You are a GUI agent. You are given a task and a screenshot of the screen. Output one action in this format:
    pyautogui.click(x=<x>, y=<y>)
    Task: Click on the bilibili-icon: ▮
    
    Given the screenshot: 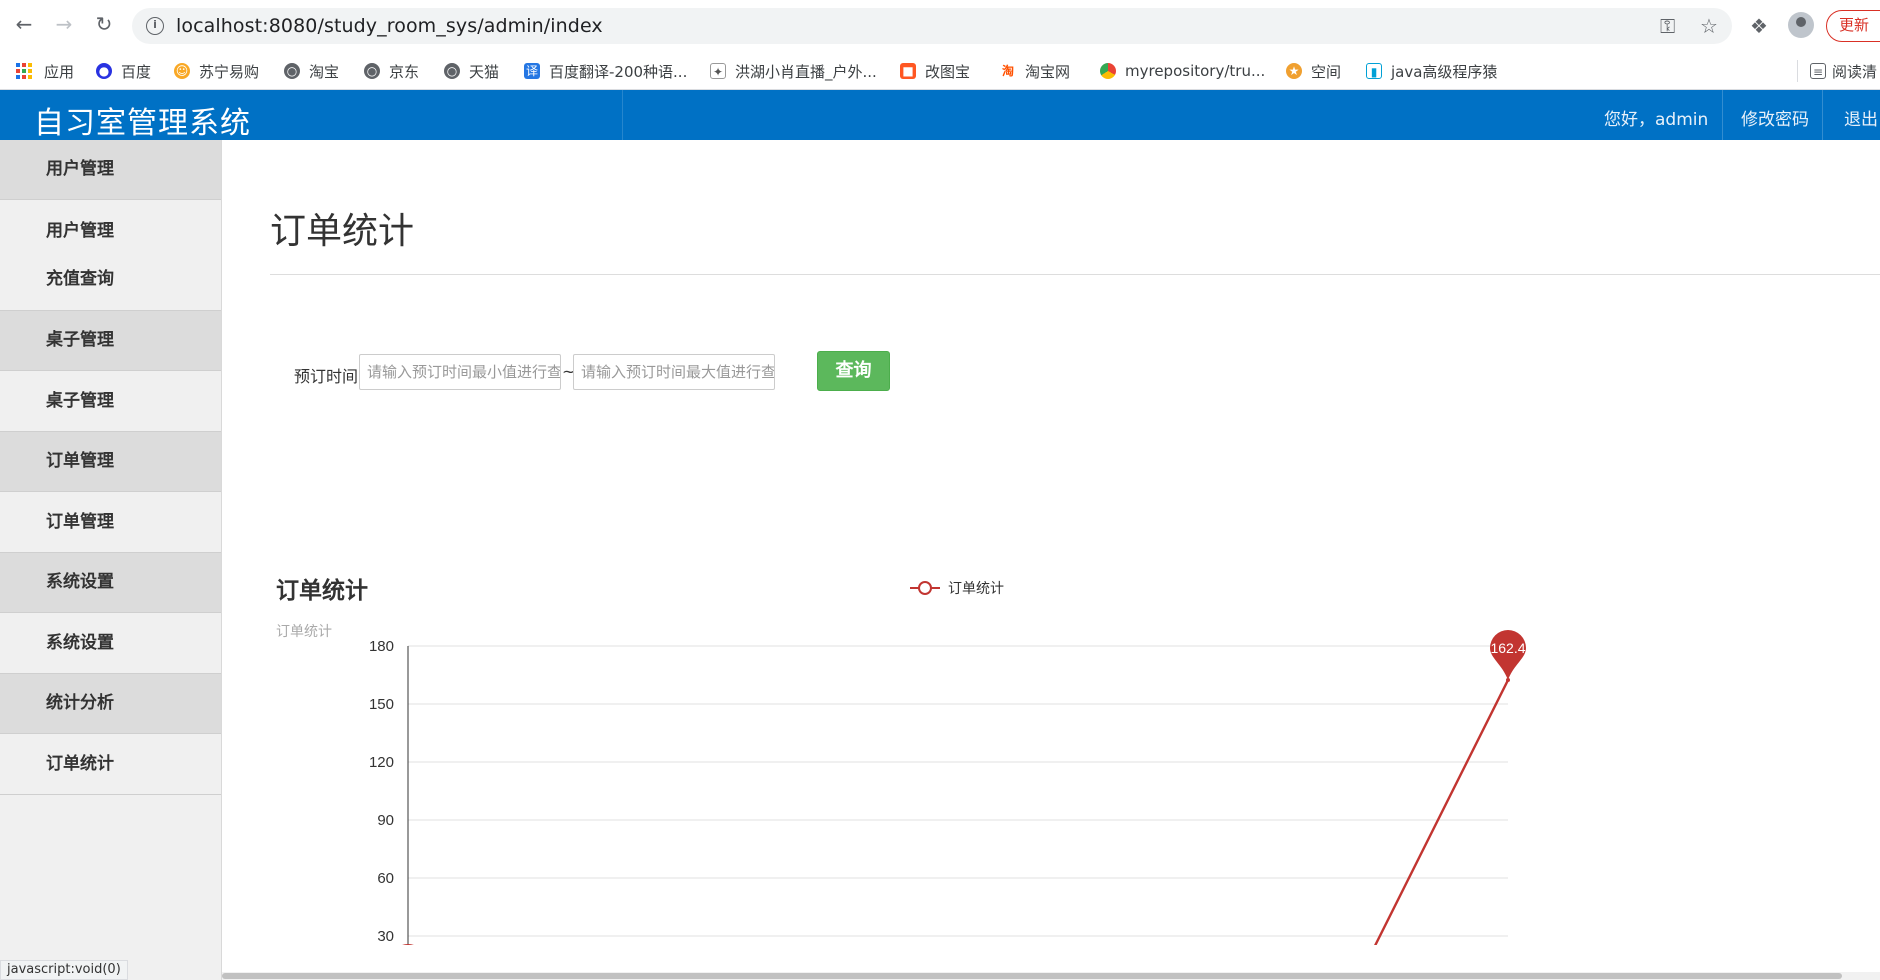 What is the action you would take?
    pyautogui.click(x=1374, y=71)
    